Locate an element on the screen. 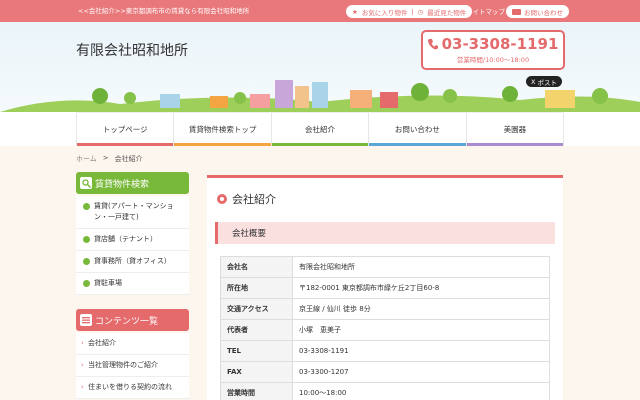 This screenshot has height=400, width=640. table-value: 10:00～18:00 is located at coordinates (421, 391).